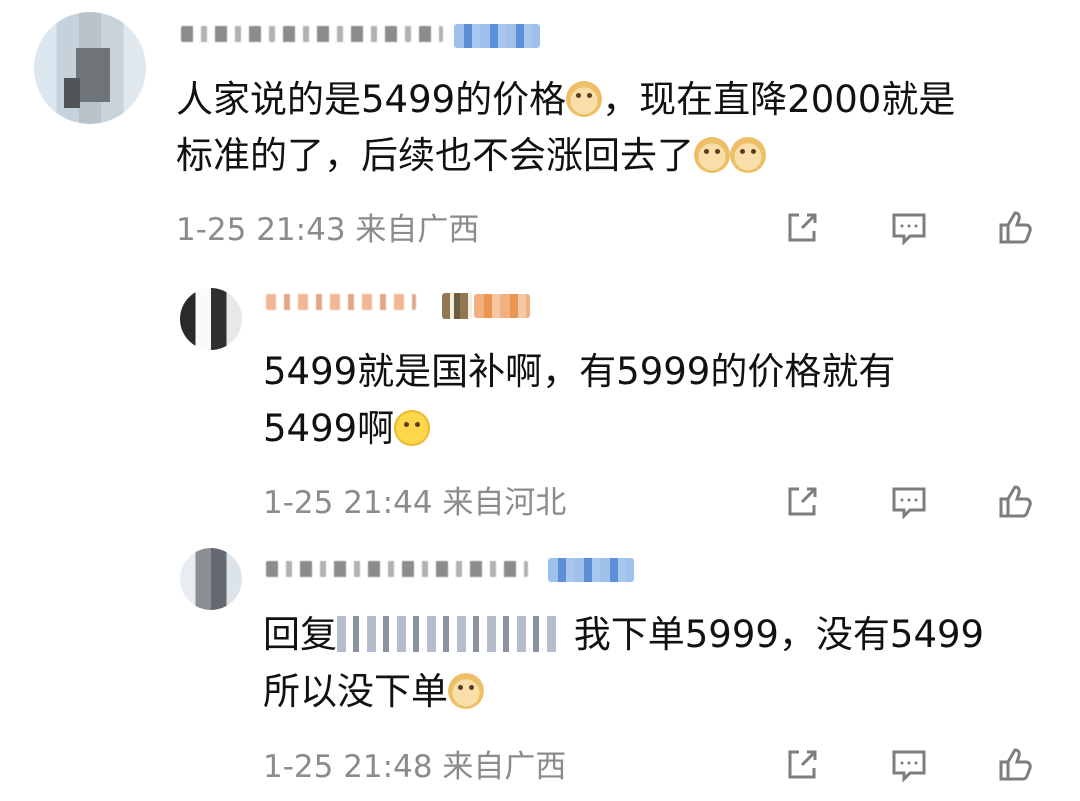  I want to click on comment-text-part: 5499啊, so click(329, 428).